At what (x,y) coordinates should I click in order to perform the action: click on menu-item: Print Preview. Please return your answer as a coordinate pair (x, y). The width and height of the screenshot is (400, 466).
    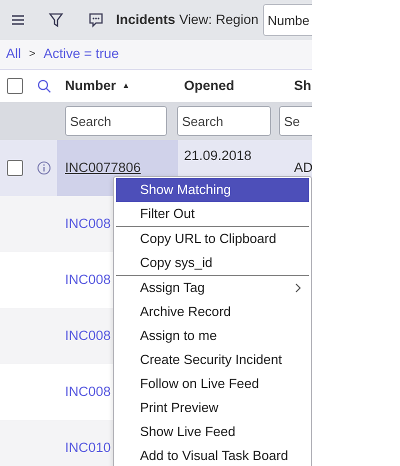
    Looking at the image, I should click on (212, 408).